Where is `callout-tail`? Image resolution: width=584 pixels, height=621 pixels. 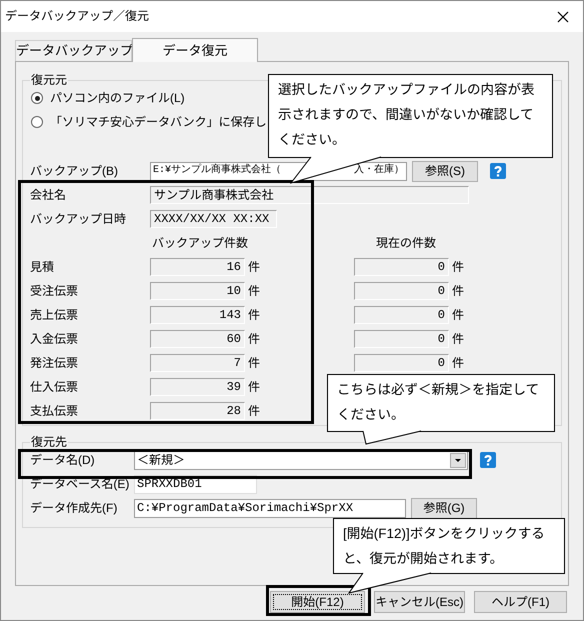
callout-tail is located at coordinates (392, 437).